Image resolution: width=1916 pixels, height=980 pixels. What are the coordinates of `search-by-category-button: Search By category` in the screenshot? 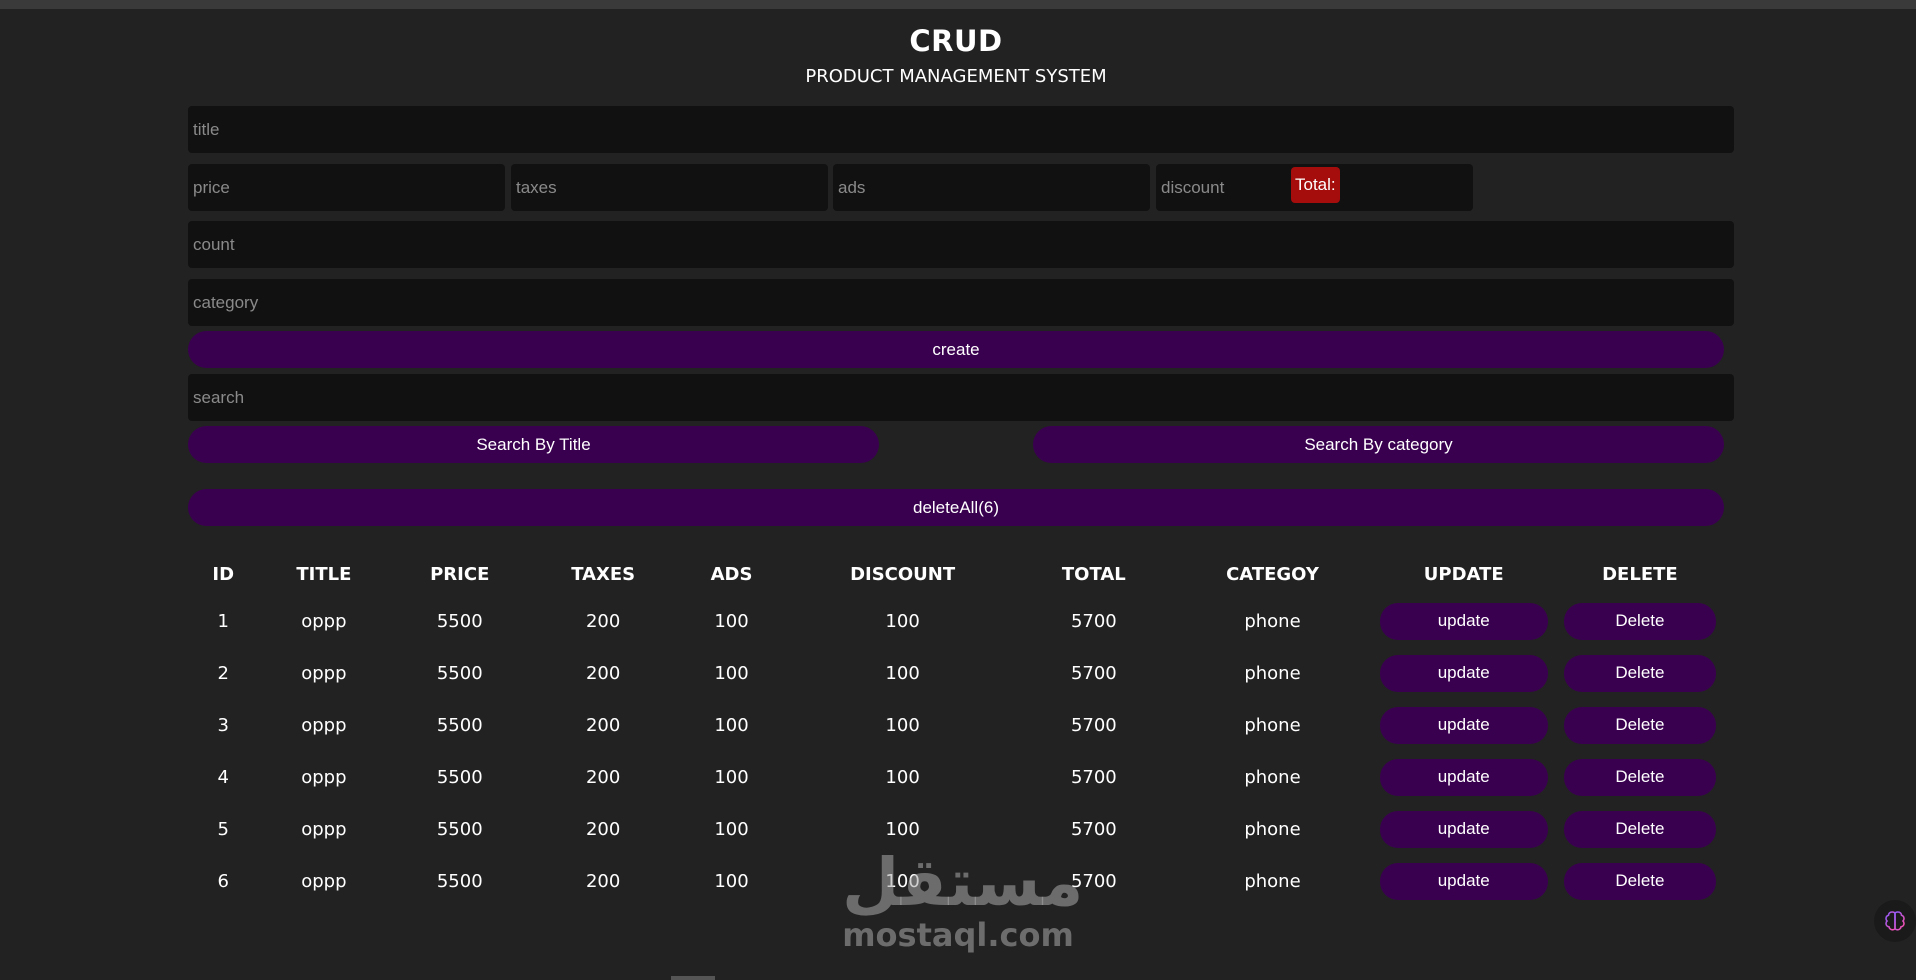 It's located at (1378, 444).